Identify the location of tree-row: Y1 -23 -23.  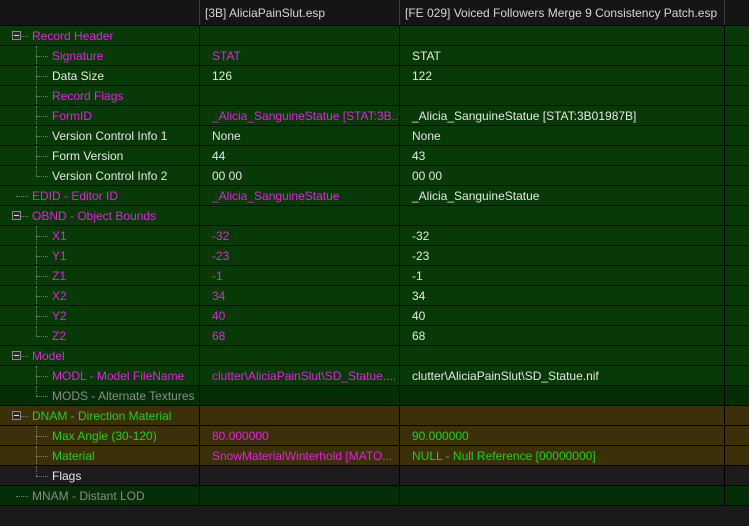
(374, 256).